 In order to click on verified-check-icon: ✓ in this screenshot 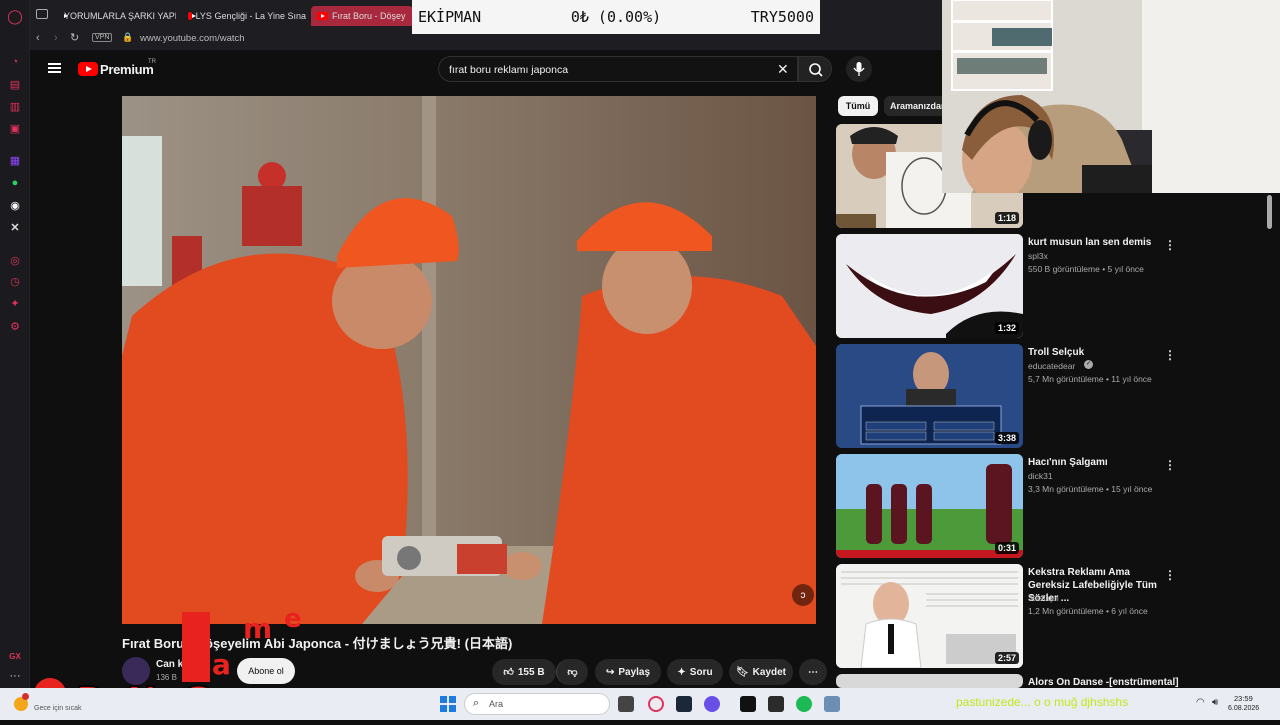, I will do `click(1088, 364)`.